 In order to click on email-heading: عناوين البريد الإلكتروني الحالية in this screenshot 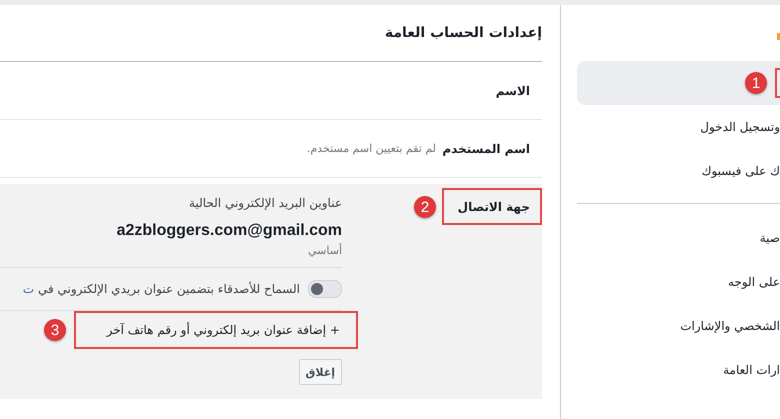, I will do `click(265, 203)`.